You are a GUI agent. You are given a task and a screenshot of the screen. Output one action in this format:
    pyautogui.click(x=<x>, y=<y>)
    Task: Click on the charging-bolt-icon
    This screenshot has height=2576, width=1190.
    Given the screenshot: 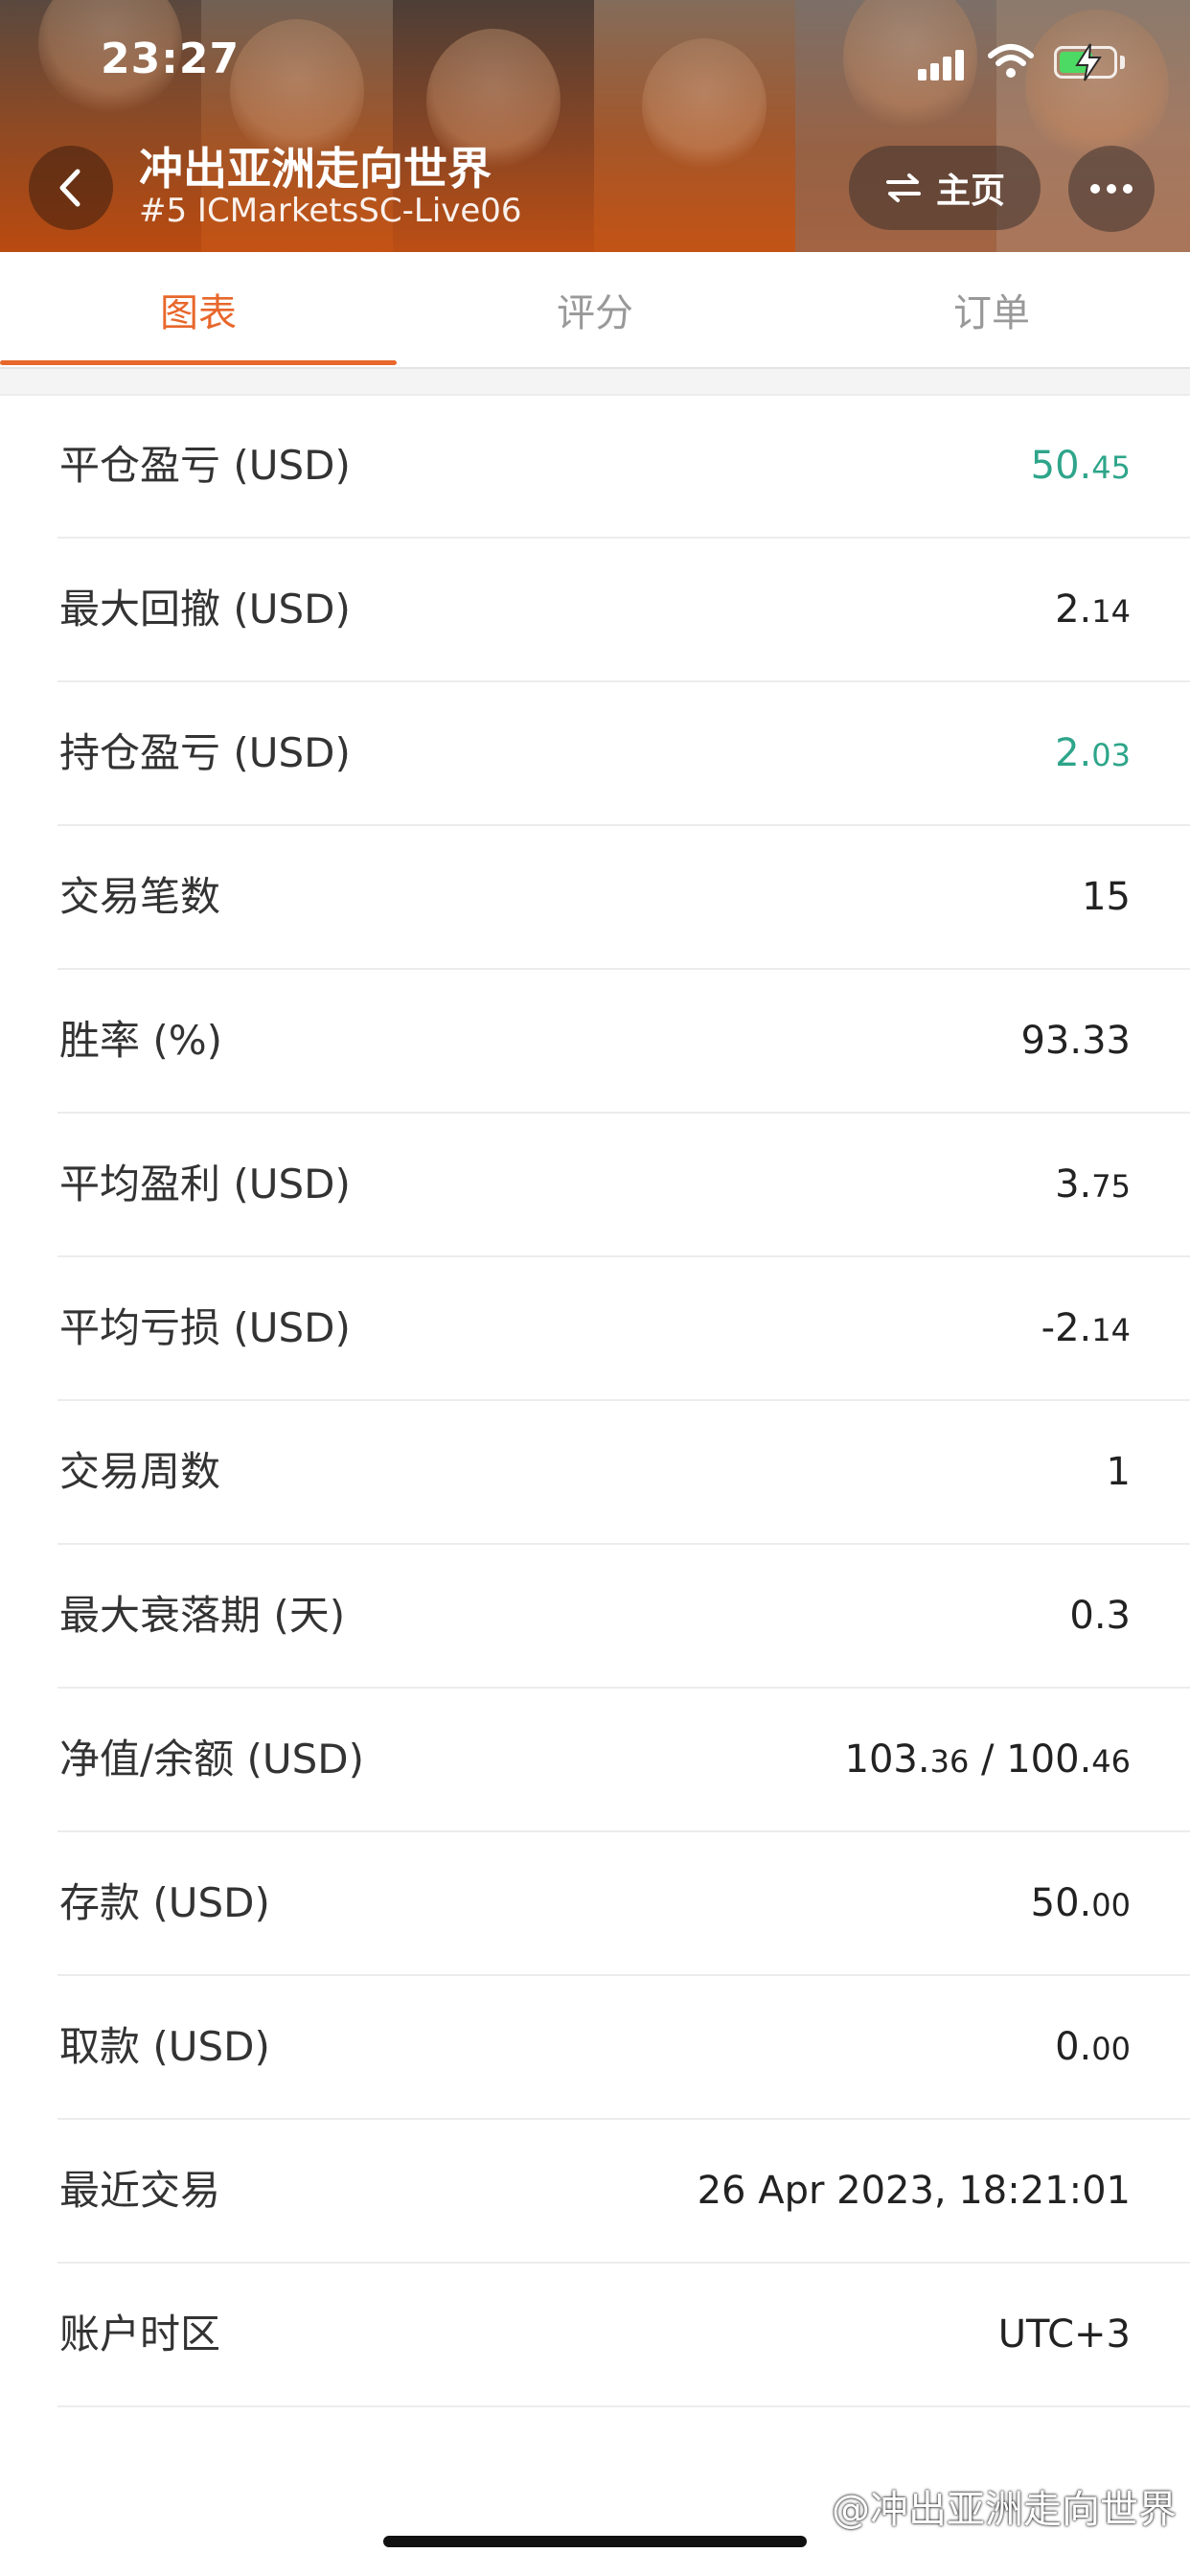 What is the action you would take?
    pyautogui.click(x=1089, y=62)
    